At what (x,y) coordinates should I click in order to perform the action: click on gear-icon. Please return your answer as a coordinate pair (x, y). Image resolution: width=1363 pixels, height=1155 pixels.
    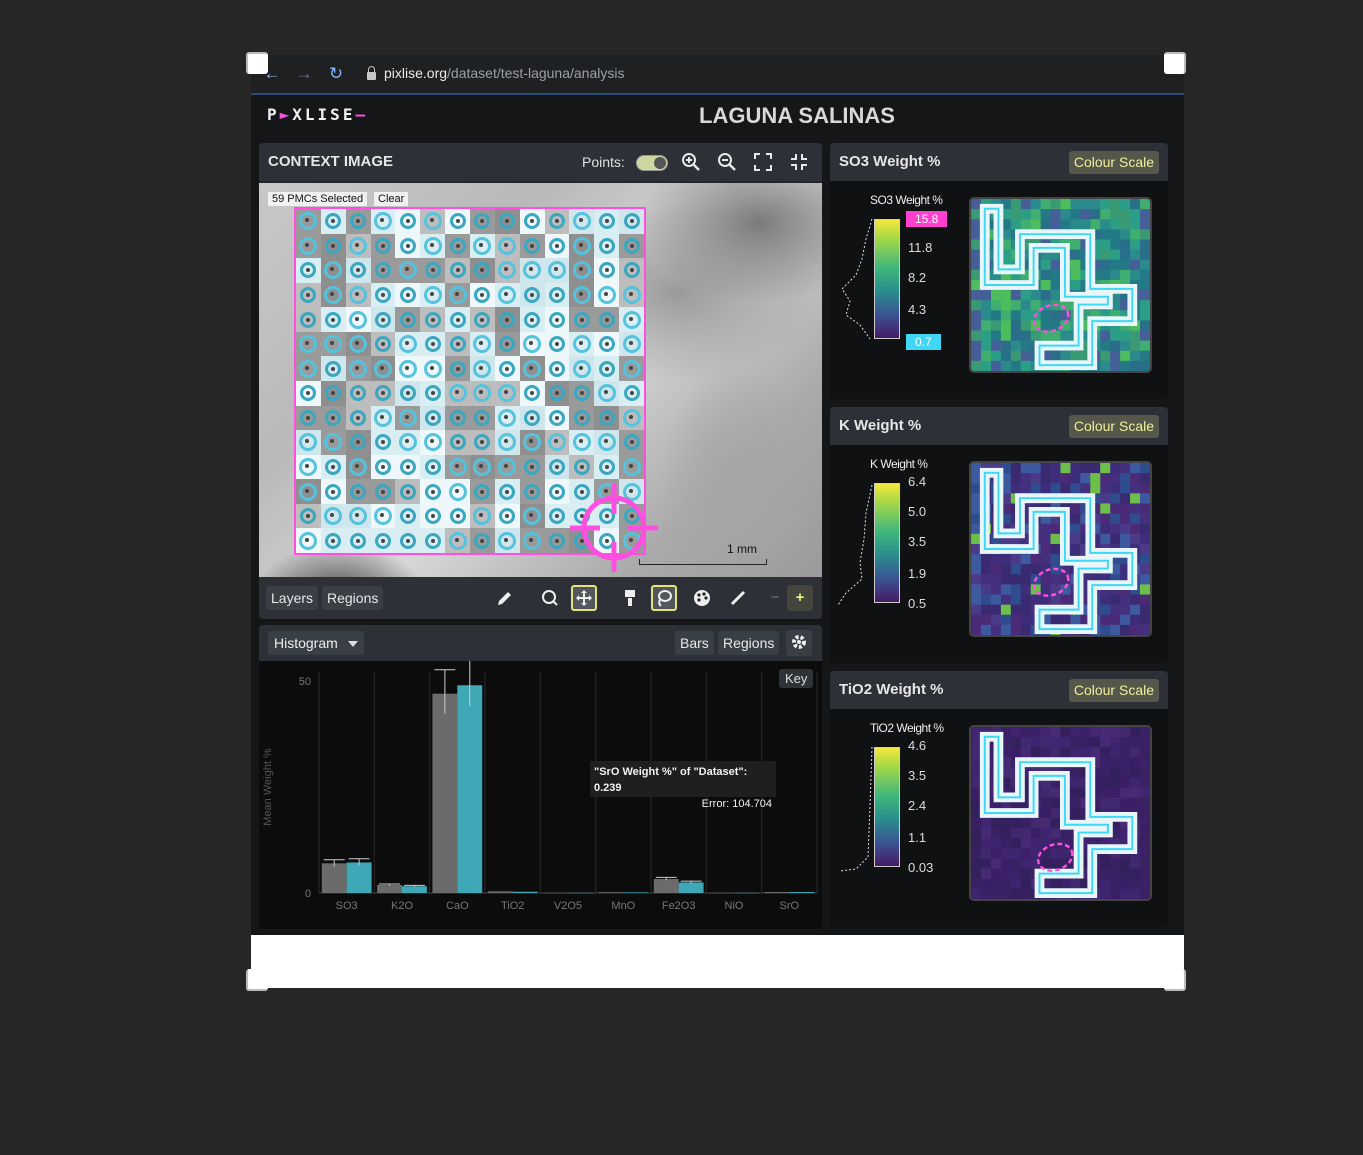
    Looking at the image, I should click on (799, 643).